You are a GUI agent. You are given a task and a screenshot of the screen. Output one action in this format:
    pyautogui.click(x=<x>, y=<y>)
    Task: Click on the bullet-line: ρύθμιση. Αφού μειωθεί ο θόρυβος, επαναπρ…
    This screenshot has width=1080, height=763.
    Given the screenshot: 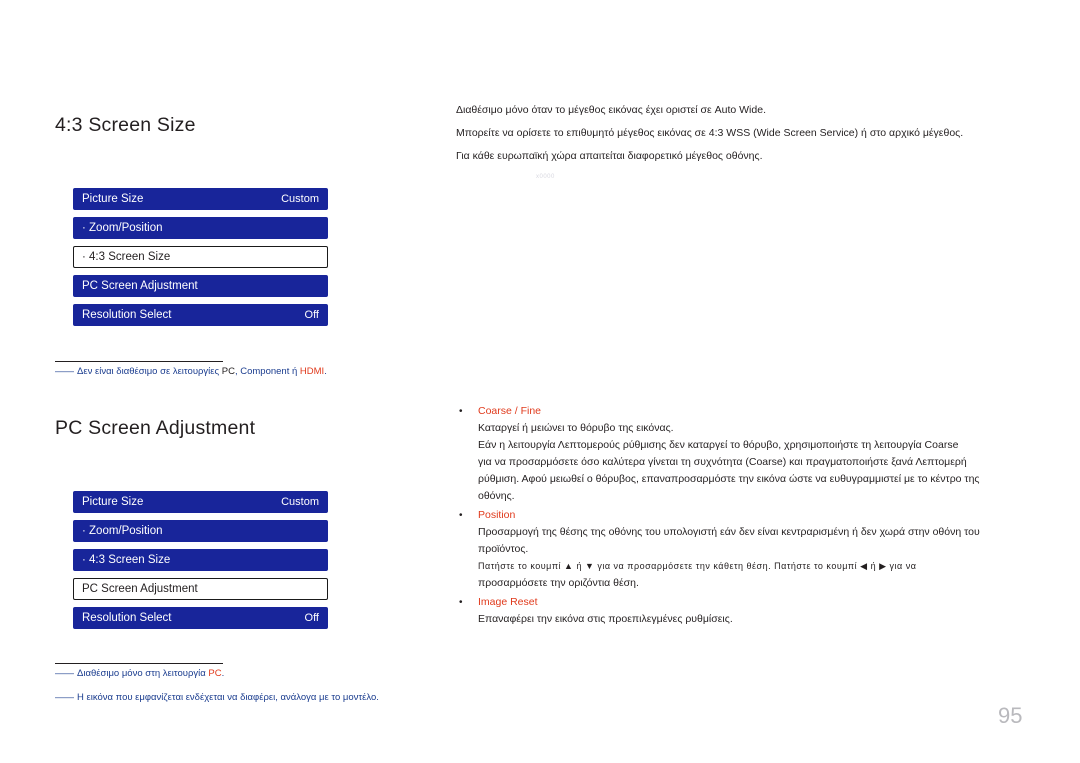 What is the action you would take?
    pyautogui.click(x=729, y=479)
    